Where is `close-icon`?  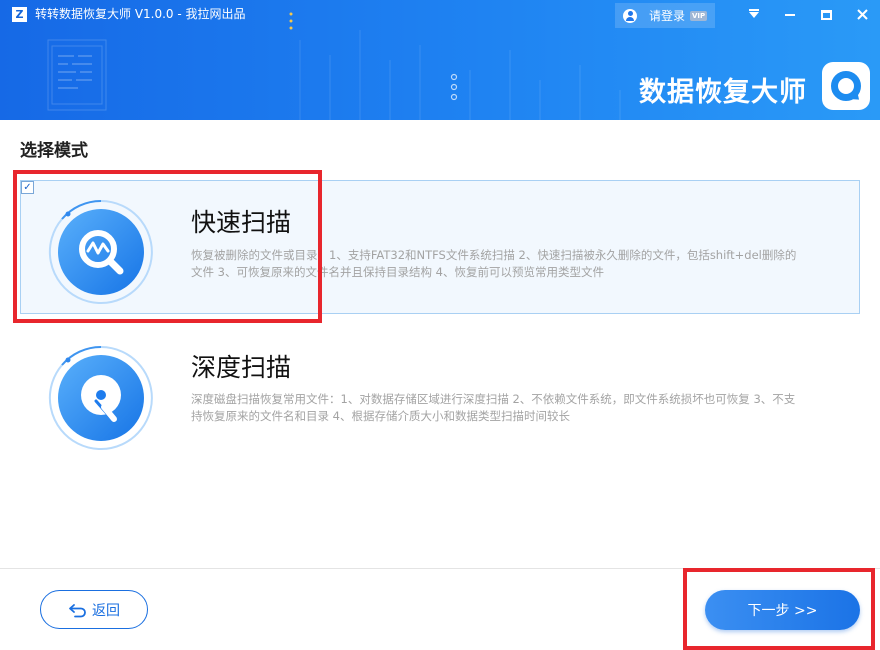
close-icon is located at coordinates (862, 14).